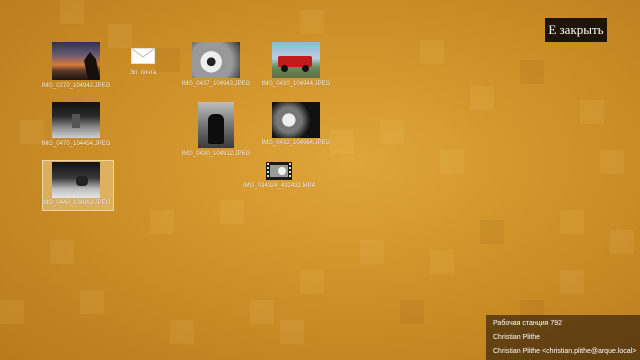 This screenshot has width=640, height=360. I want to click on close-button: Е закрыть, so click(576, 30).